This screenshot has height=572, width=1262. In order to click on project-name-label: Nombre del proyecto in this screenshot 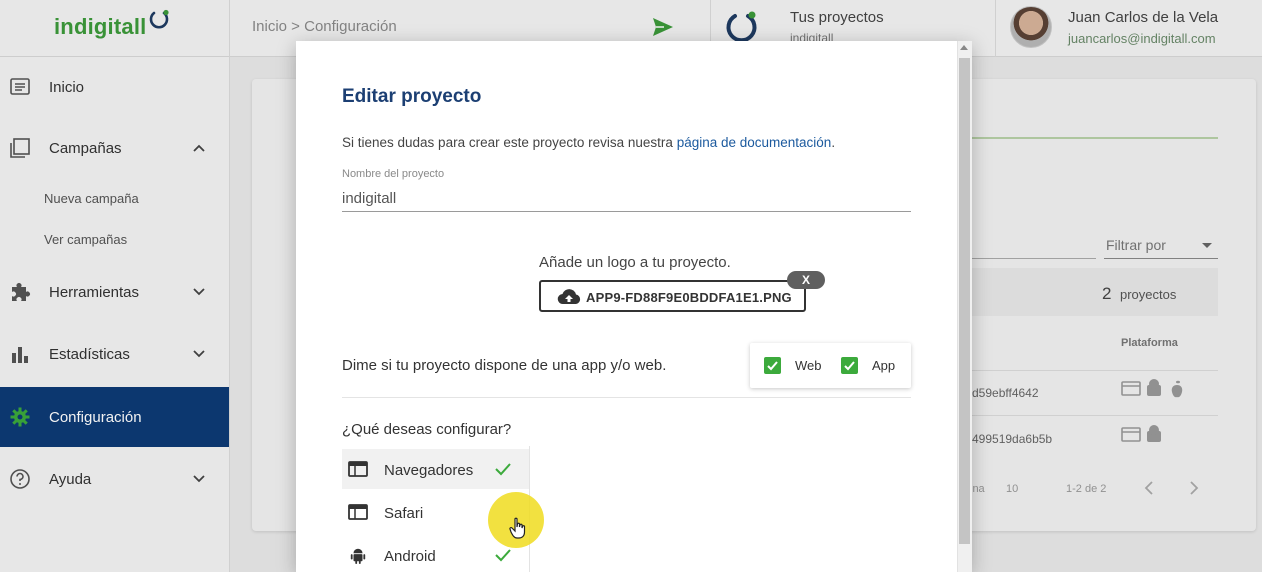, I will do `click(393, 174)`.